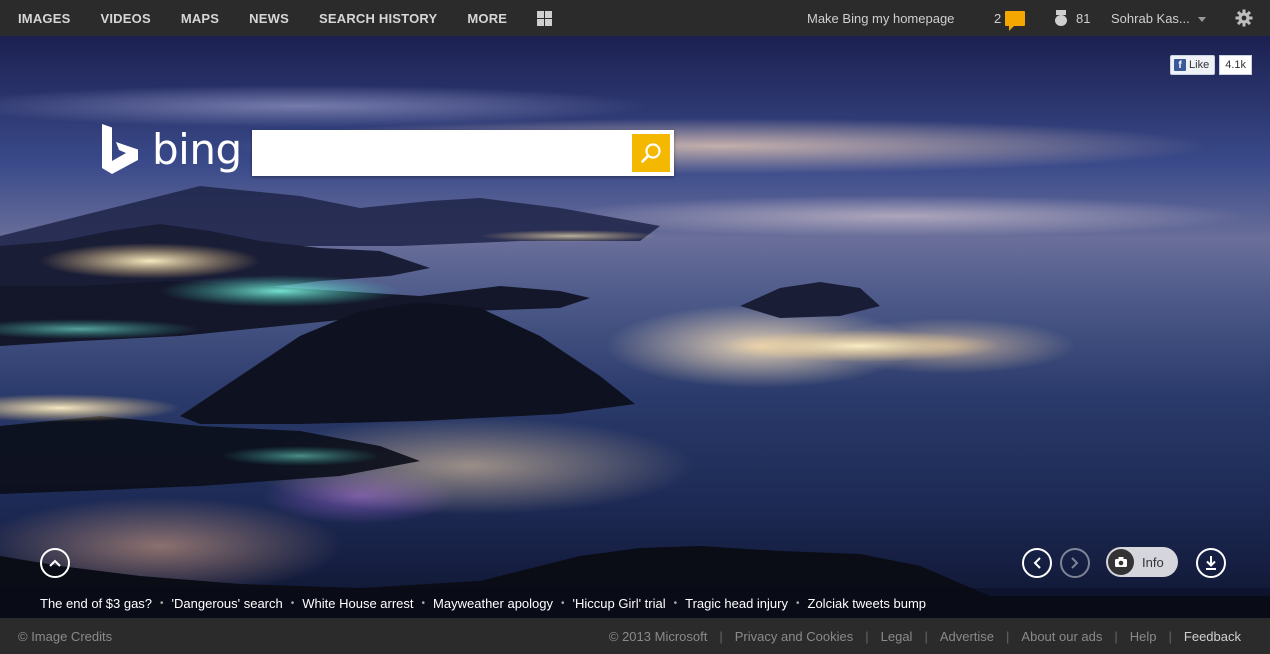 This screenshot has height=654, width=1270. I want to click on news-item: Zolciak tweets bump, so click(867, 603).